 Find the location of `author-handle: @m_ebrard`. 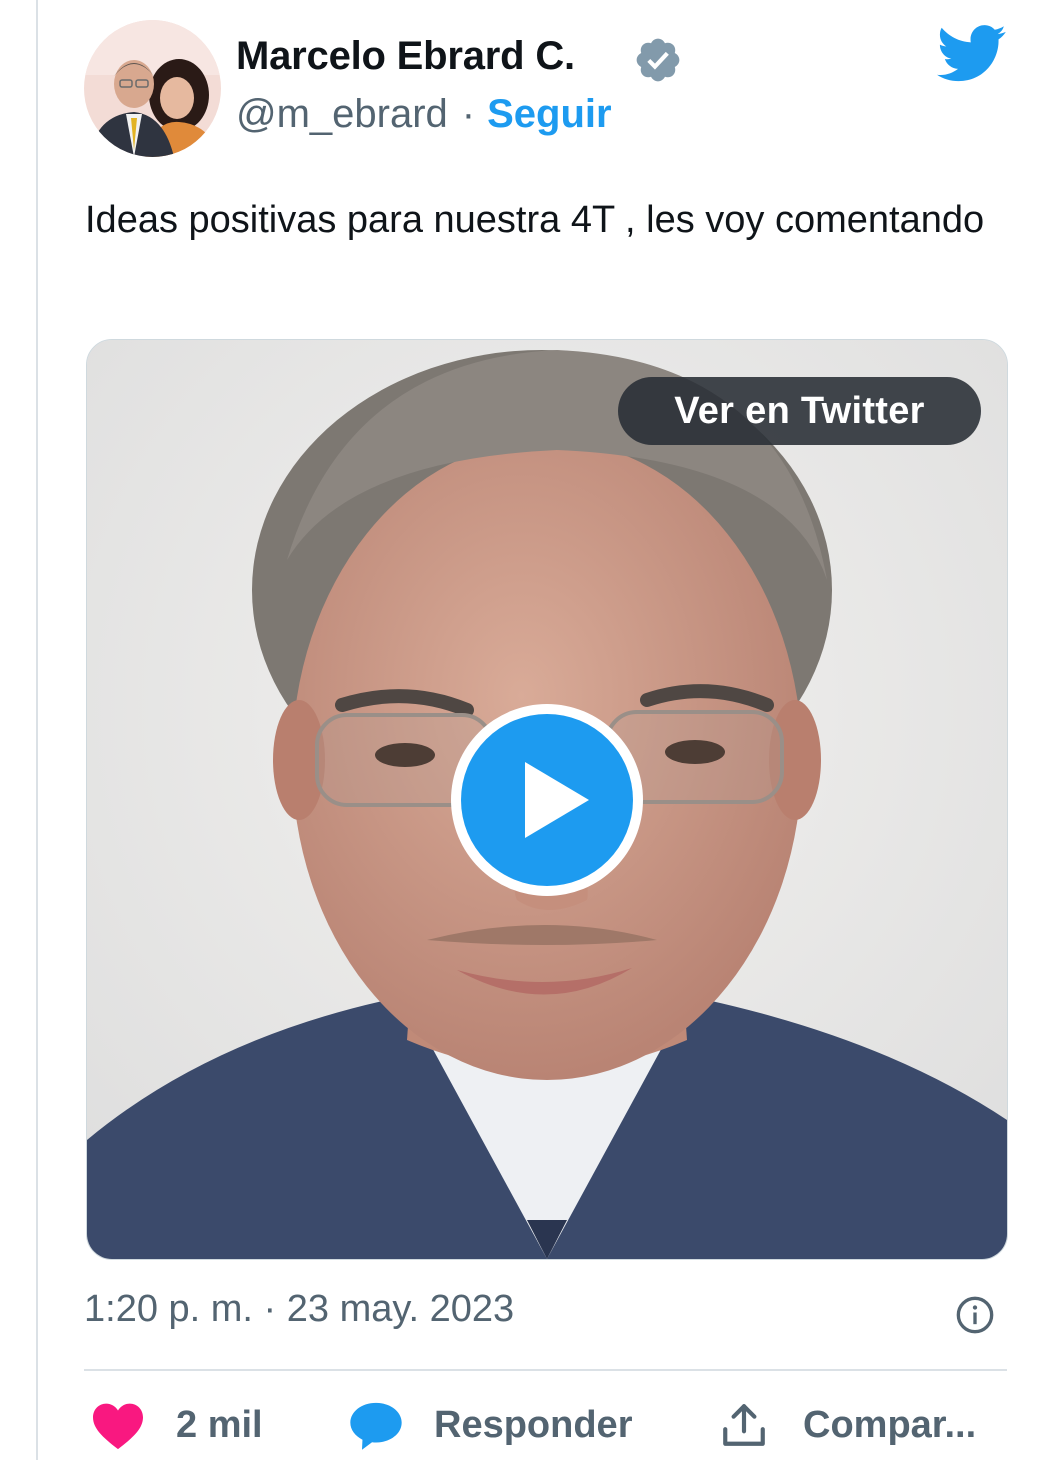

author-handle: @m_ebrard is located at coordinates (342, 114).